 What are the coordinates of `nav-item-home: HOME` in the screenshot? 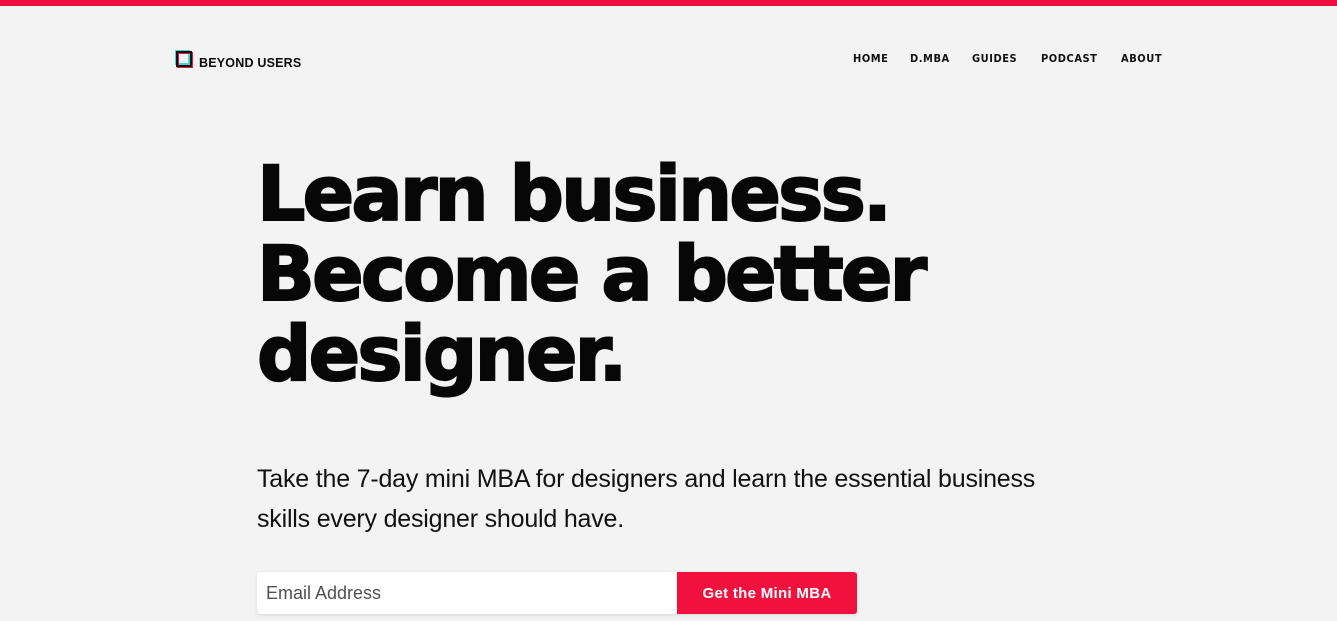 It's located at (870, 58).